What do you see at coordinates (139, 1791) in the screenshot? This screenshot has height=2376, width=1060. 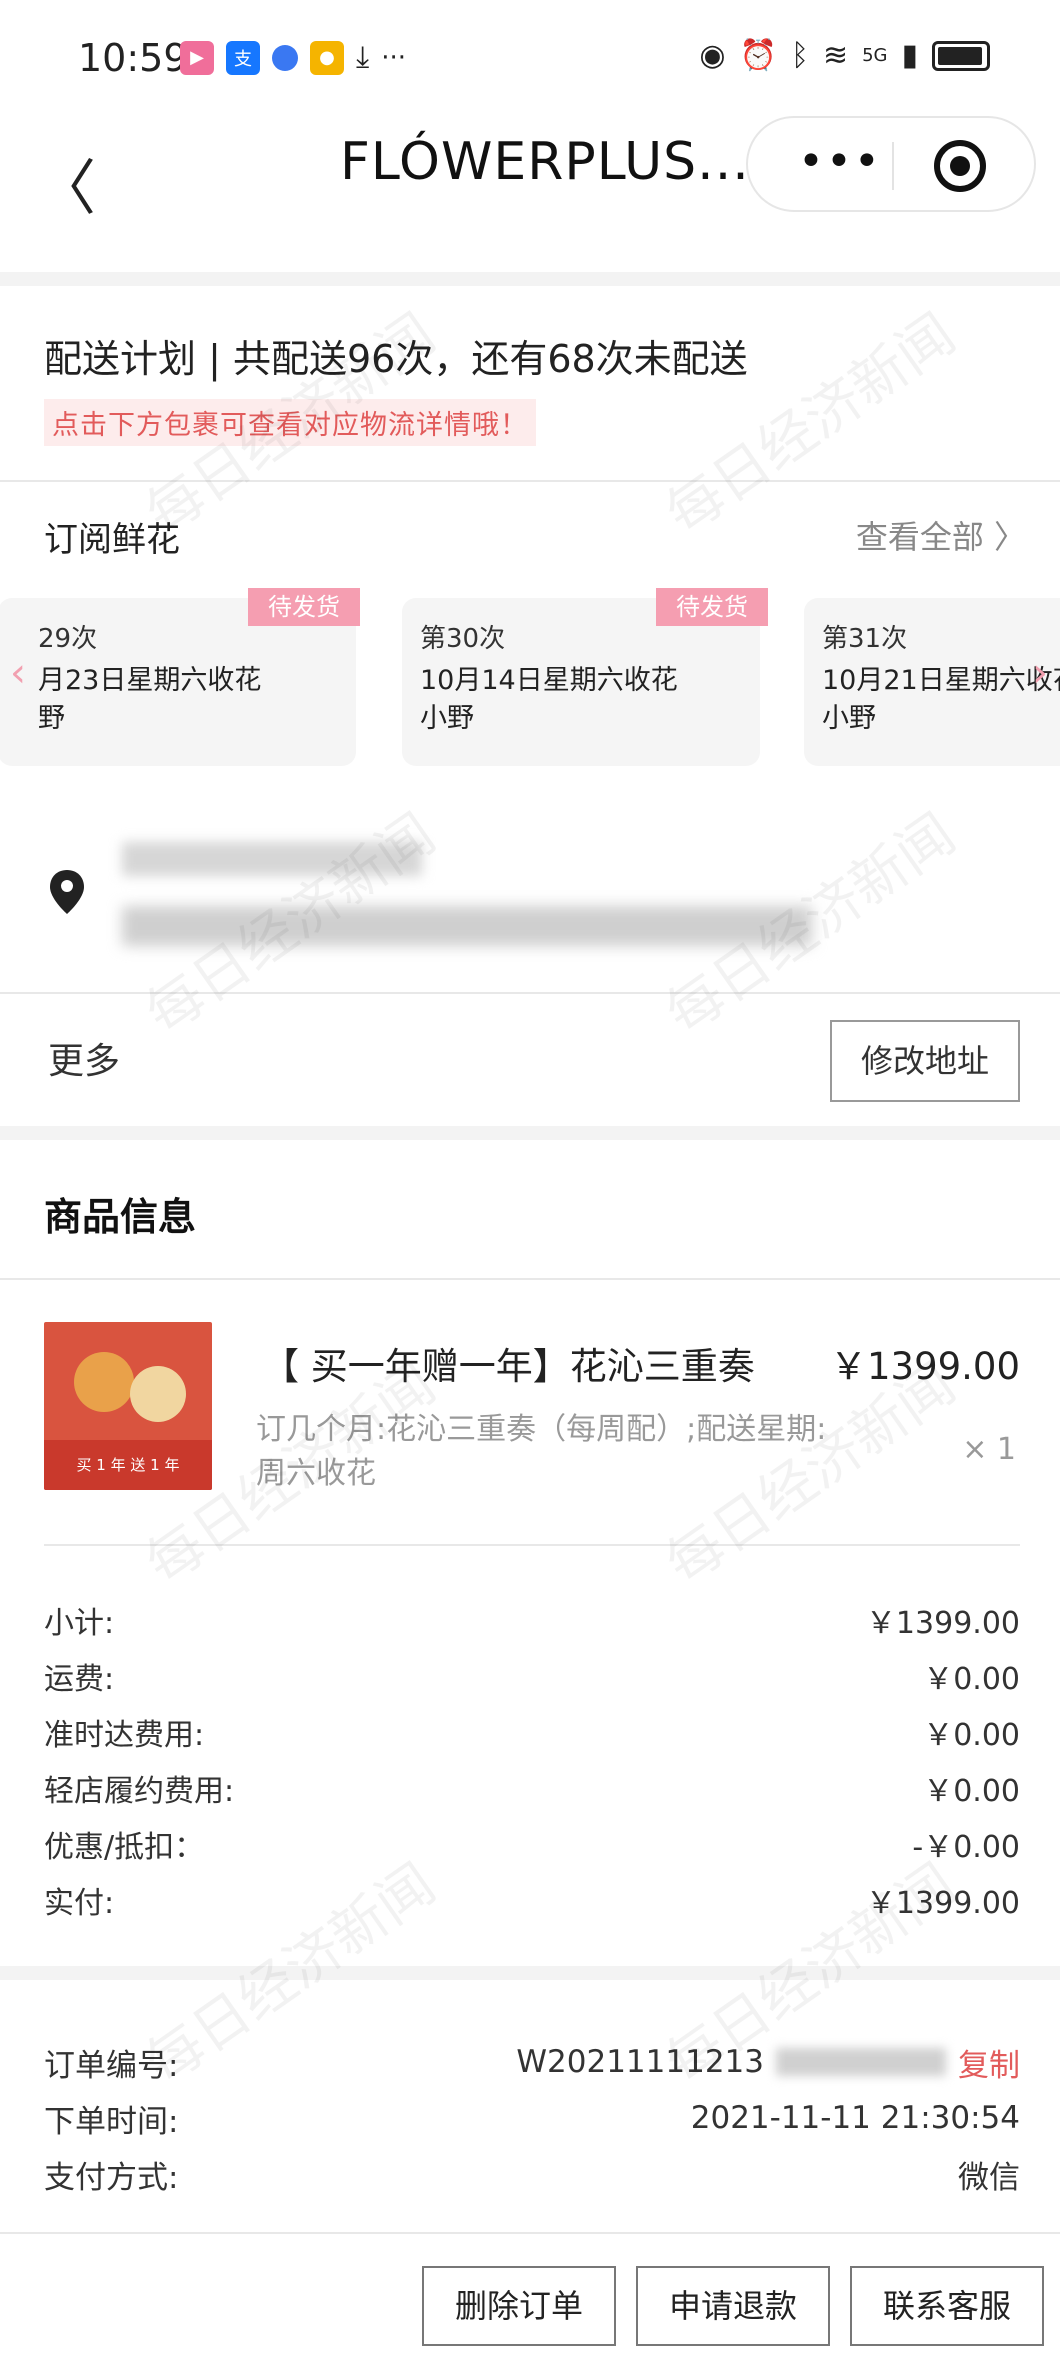 I see `fee-label: 轻店履约费用:` at bounding box center [139, 1791].